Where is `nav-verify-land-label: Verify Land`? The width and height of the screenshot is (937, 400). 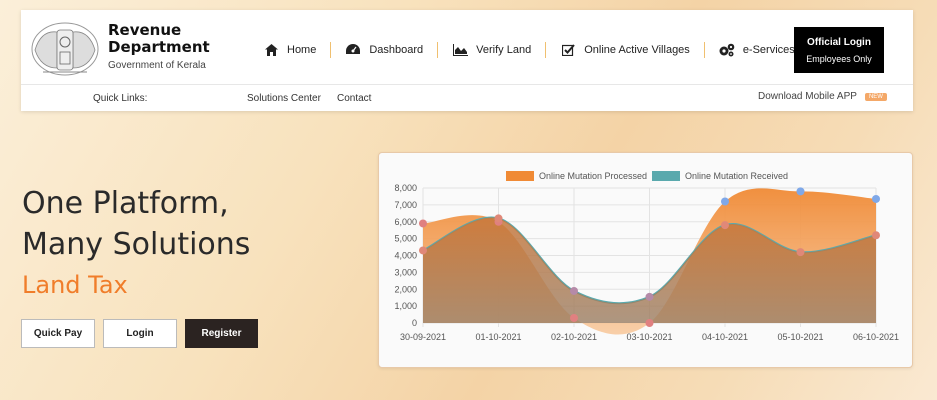 nav-verify-land-label: Verify Land is located at coordinates (504, 50).